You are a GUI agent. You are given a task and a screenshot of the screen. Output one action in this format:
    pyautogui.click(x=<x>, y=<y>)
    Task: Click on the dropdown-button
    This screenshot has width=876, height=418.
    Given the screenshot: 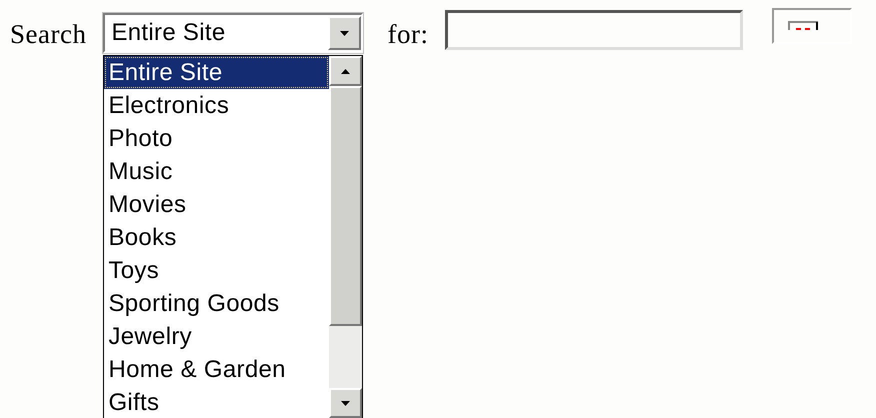 What is the action you would take?
    pyautogui.click(x=345, y=33)
    